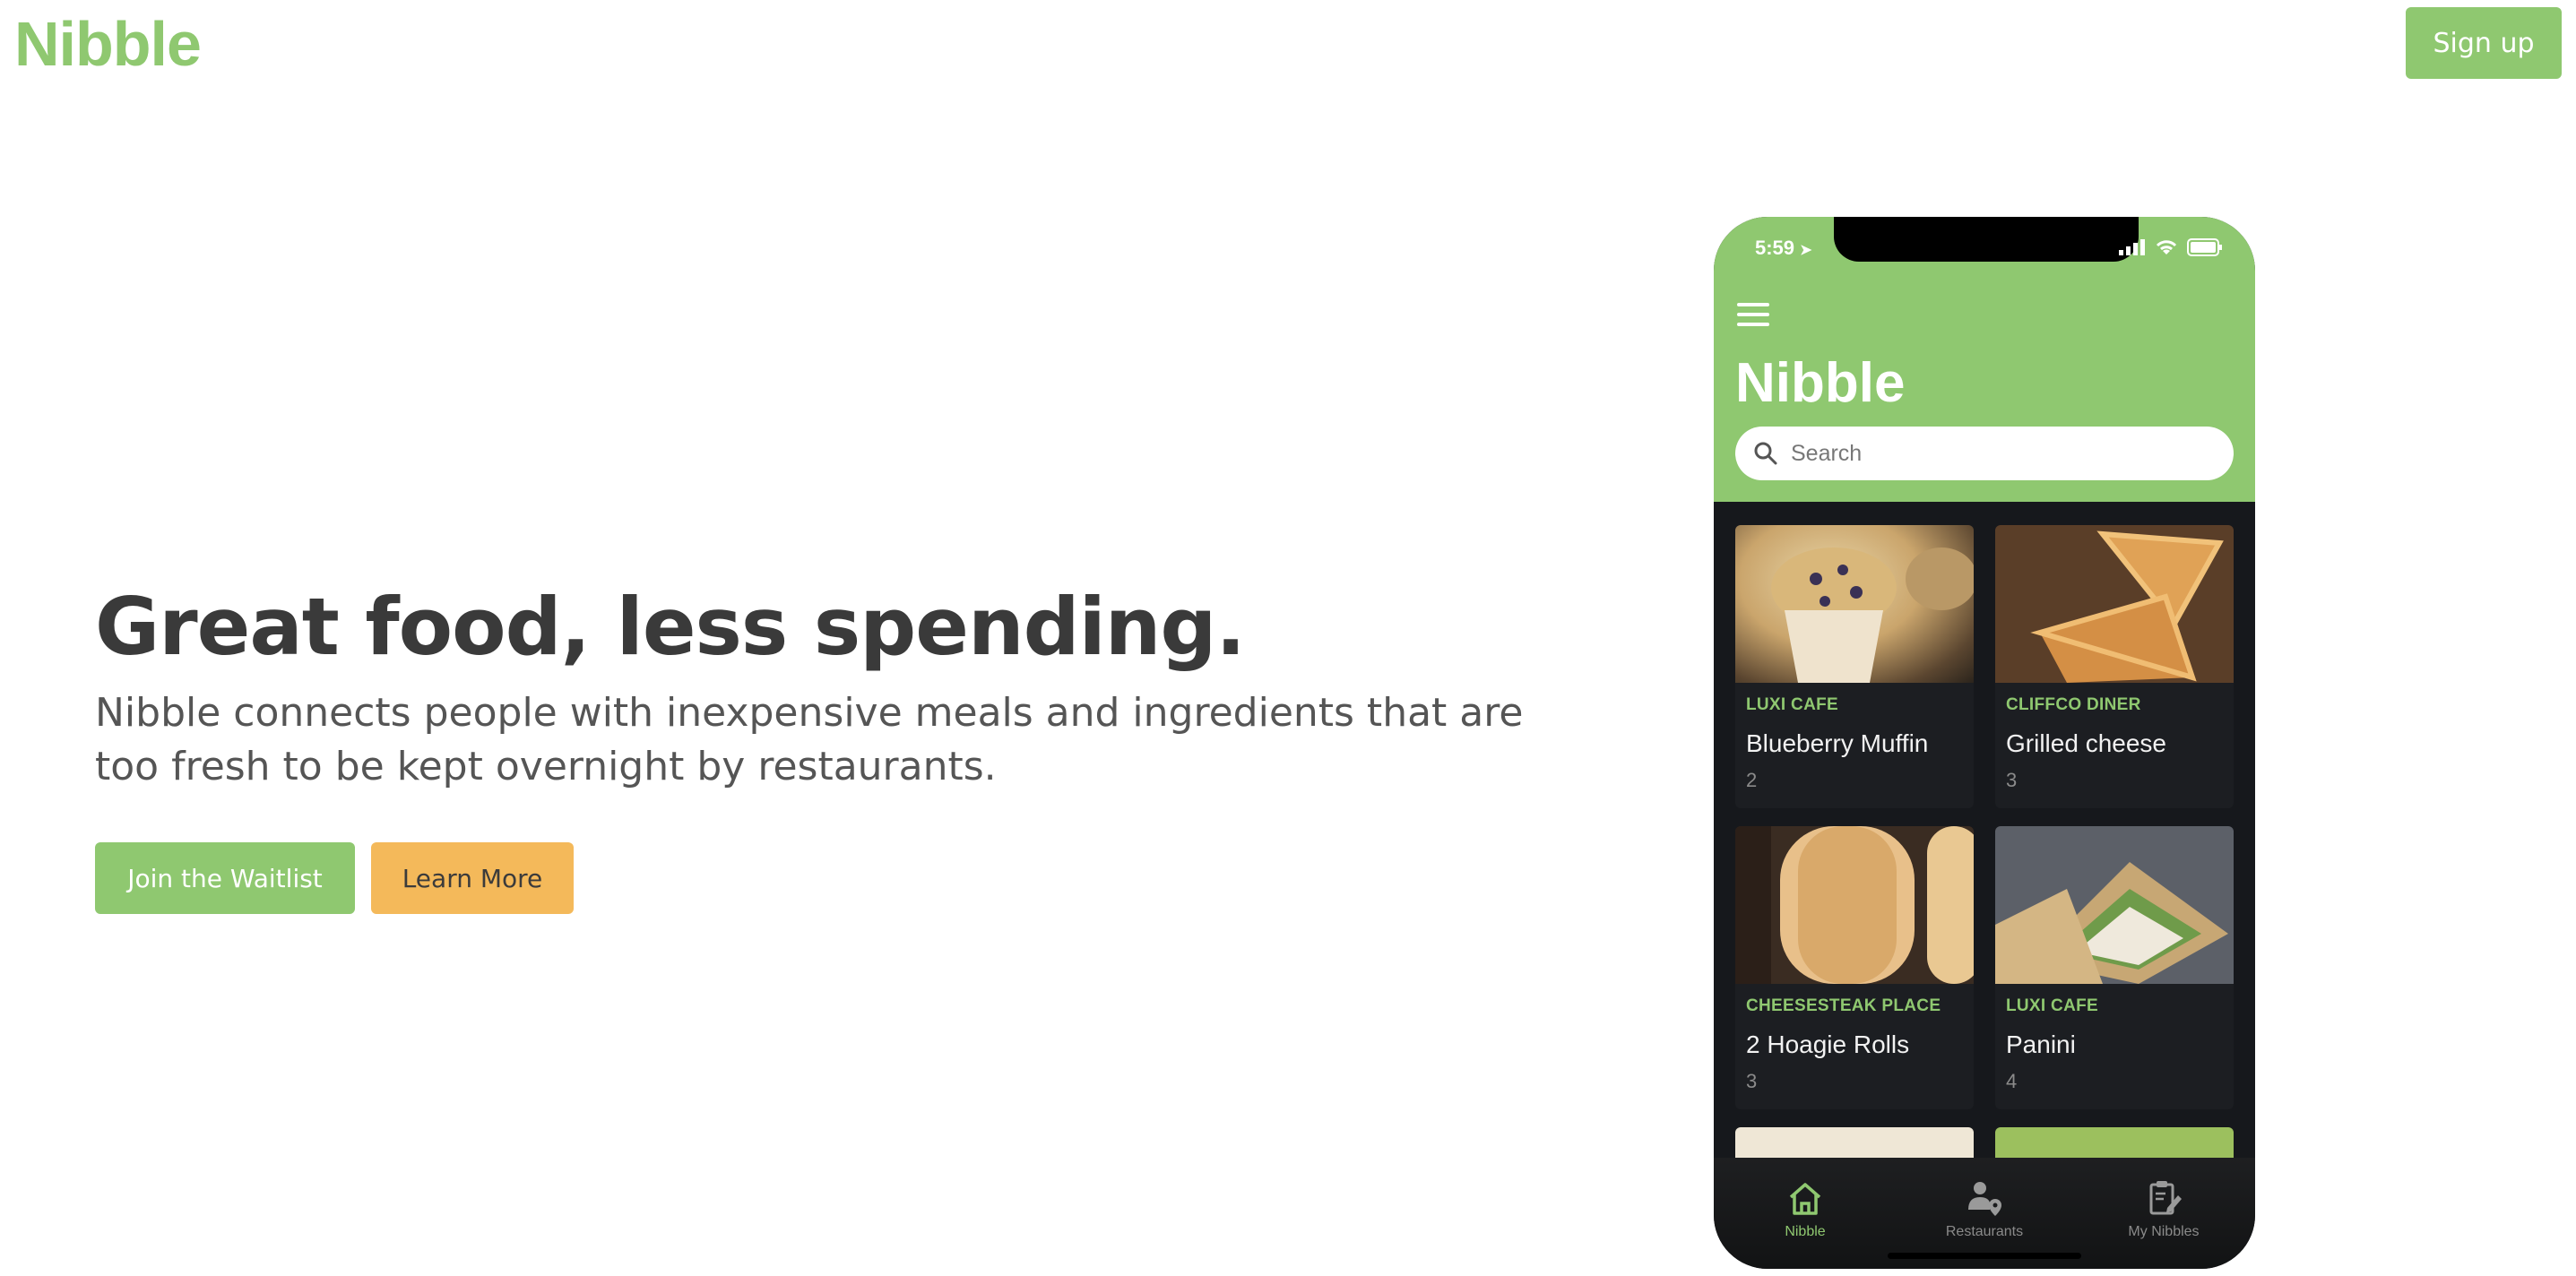  I want to click on tab-label: My Nibbles, so click(2164, 1232).